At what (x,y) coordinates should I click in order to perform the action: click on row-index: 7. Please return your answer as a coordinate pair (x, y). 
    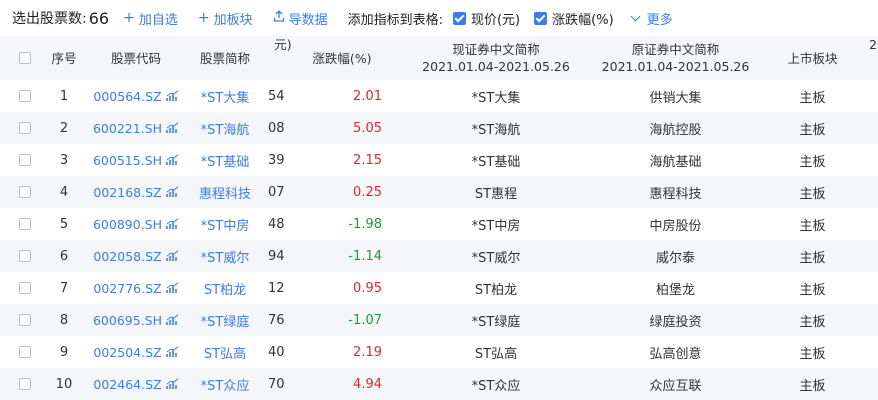
    Looking at the image, I should click on (64, 288).